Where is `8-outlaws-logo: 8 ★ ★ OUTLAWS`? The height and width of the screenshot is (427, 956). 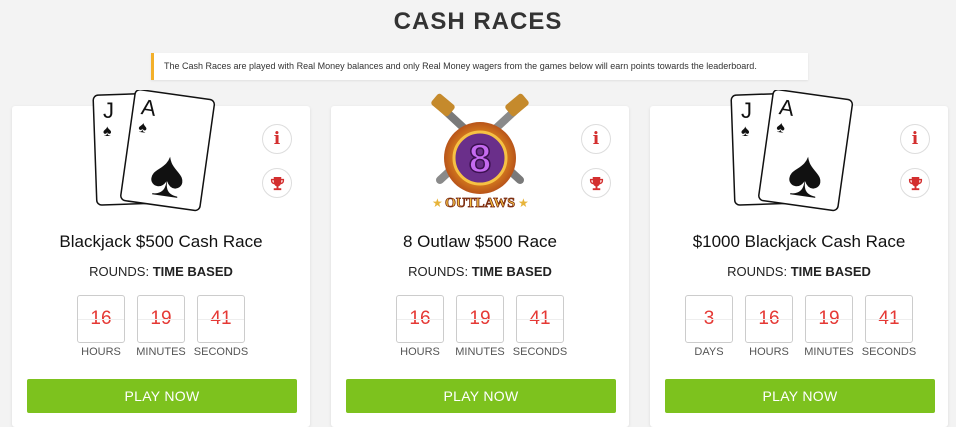
8-outlaws-logo: 8 ★ ★ OUTLAWS is located at coordinates (480, 152).